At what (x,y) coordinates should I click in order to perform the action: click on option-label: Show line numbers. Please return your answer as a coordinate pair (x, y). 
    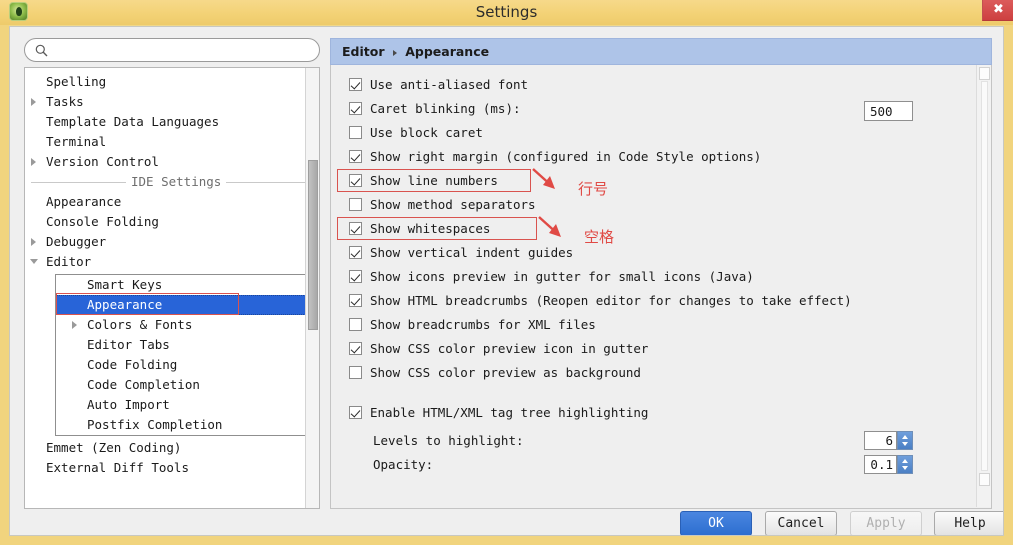
    Looking at the image, I should click on (434, 180).